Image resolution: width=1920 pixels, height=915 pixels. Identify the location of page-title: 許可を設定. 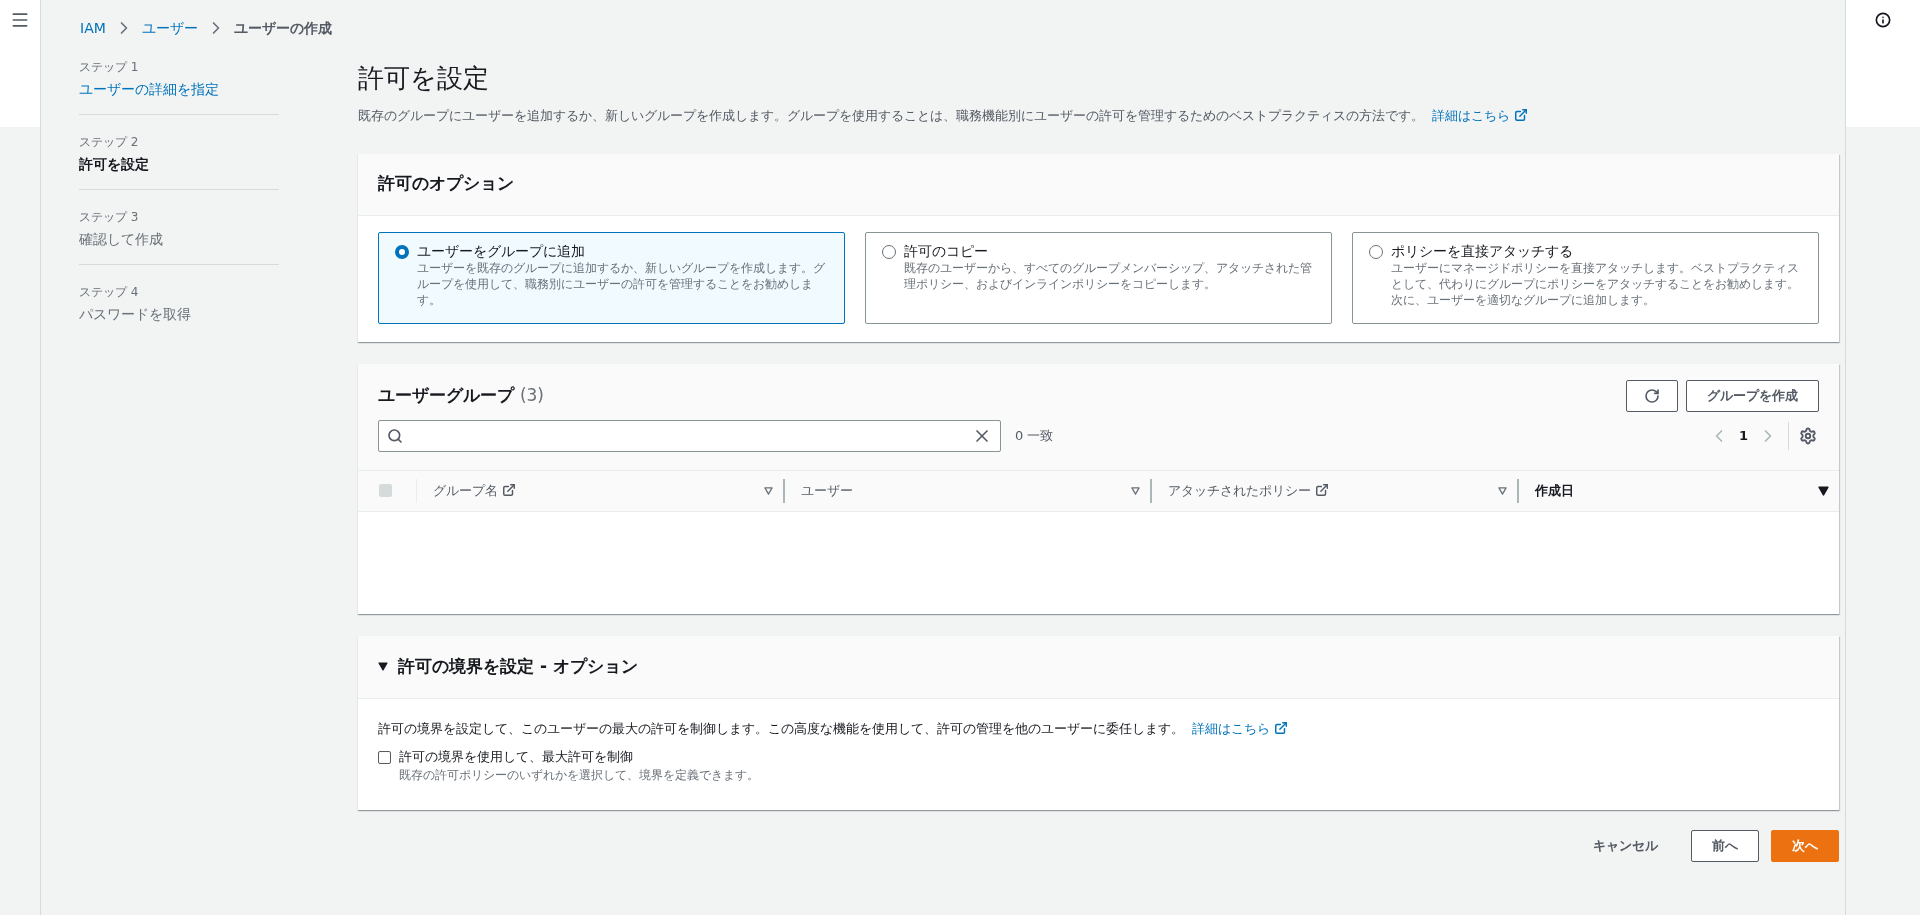
(424, 78).